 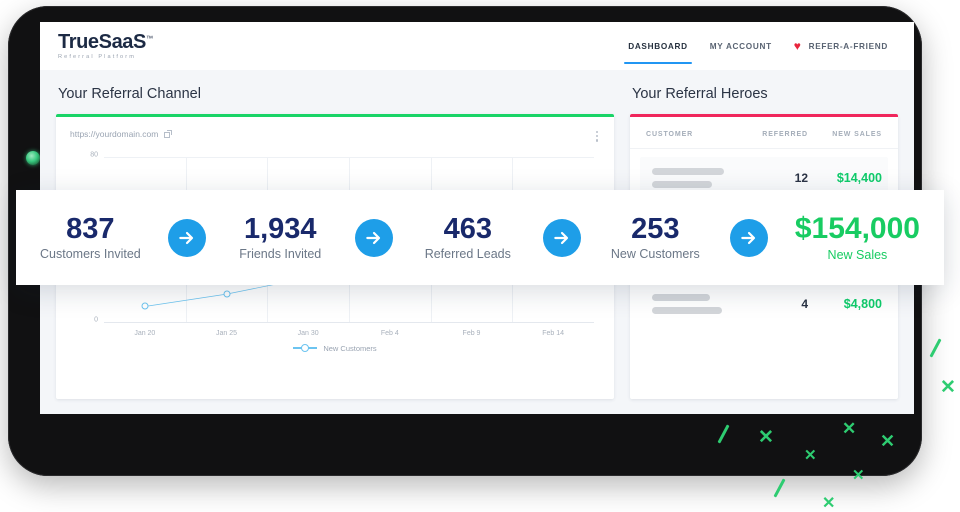 I want to click on nav-item-my-account: MY ACCOUNT, so click(x=741, y=46).